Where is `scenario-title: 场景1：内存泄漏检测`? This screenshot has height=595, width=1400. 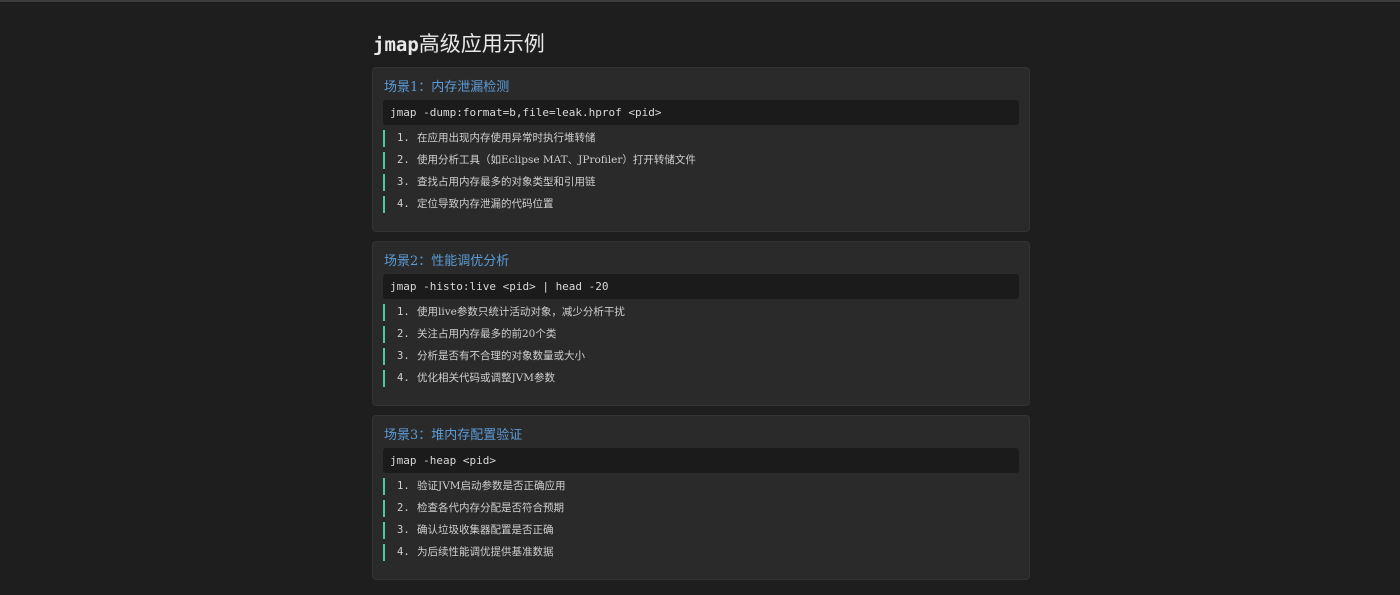 scenario-title: 场景1：内存泄漏检测 is located at coordinates (447, 87).